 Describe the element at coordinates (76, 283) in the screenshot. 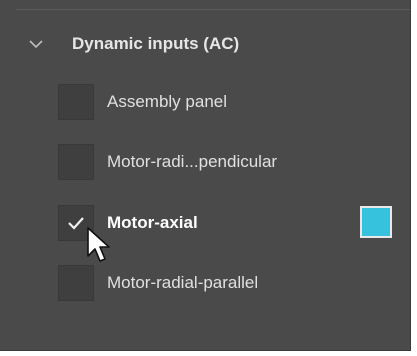

I see `checkbox-motor-radial-parallel` at that location.